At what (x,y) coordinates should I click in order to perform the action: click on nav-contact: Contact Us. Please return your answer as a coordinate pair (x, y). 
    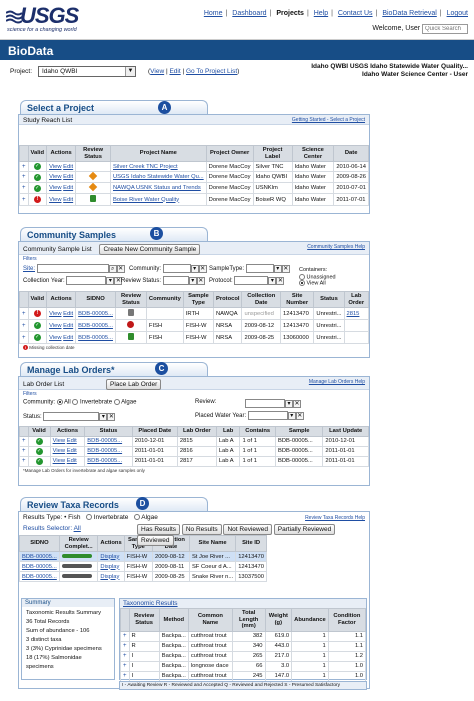
    Looking at the image, I should click on (355, 13).